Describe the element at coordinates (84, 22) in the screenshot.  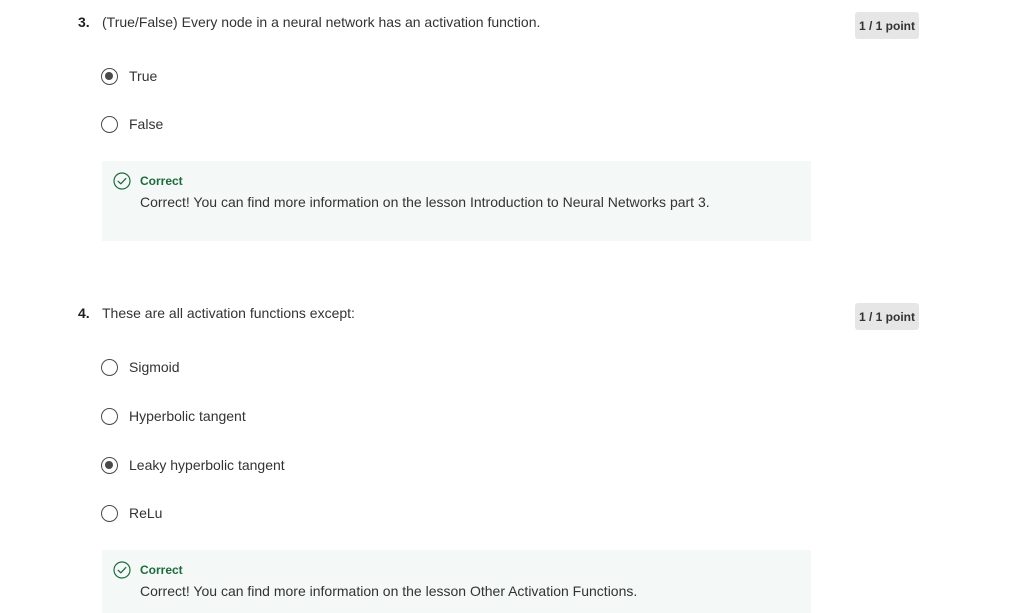
I see `question-number: 3.` at that location.